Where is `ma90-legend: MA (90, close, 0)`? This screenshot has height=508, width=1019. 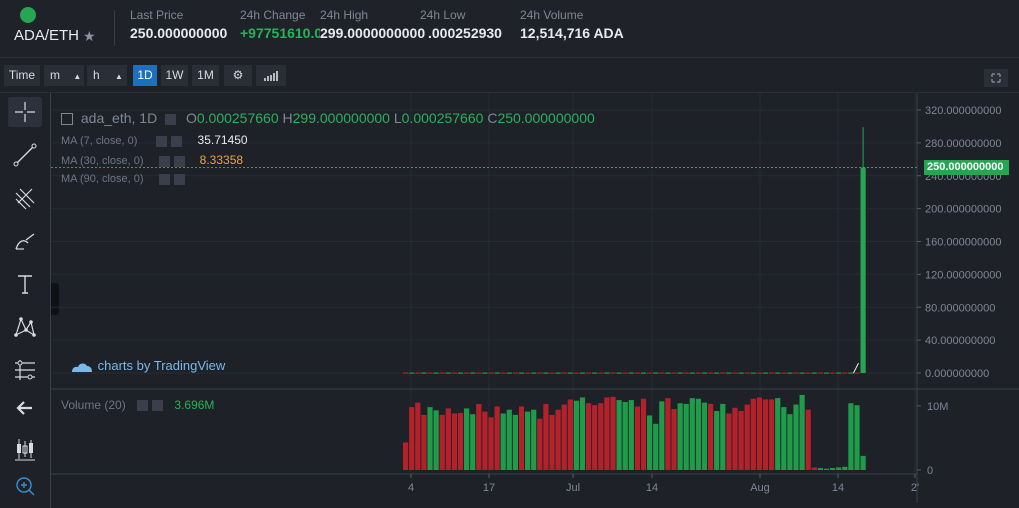 ma90-legend: MA (90, close, 0) is located at coordinates (123, 179).